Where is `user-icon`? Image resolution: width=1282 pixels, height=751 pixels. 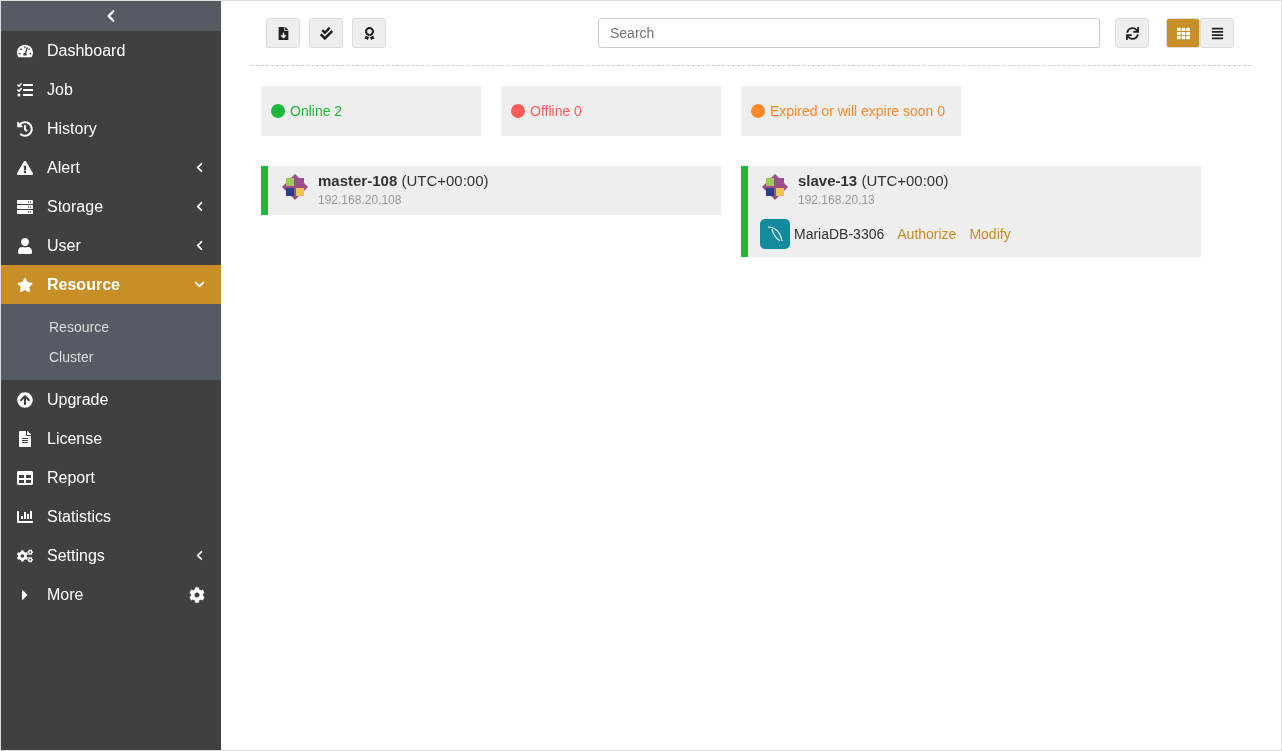
user-icon is located at coordinates (25, 245).